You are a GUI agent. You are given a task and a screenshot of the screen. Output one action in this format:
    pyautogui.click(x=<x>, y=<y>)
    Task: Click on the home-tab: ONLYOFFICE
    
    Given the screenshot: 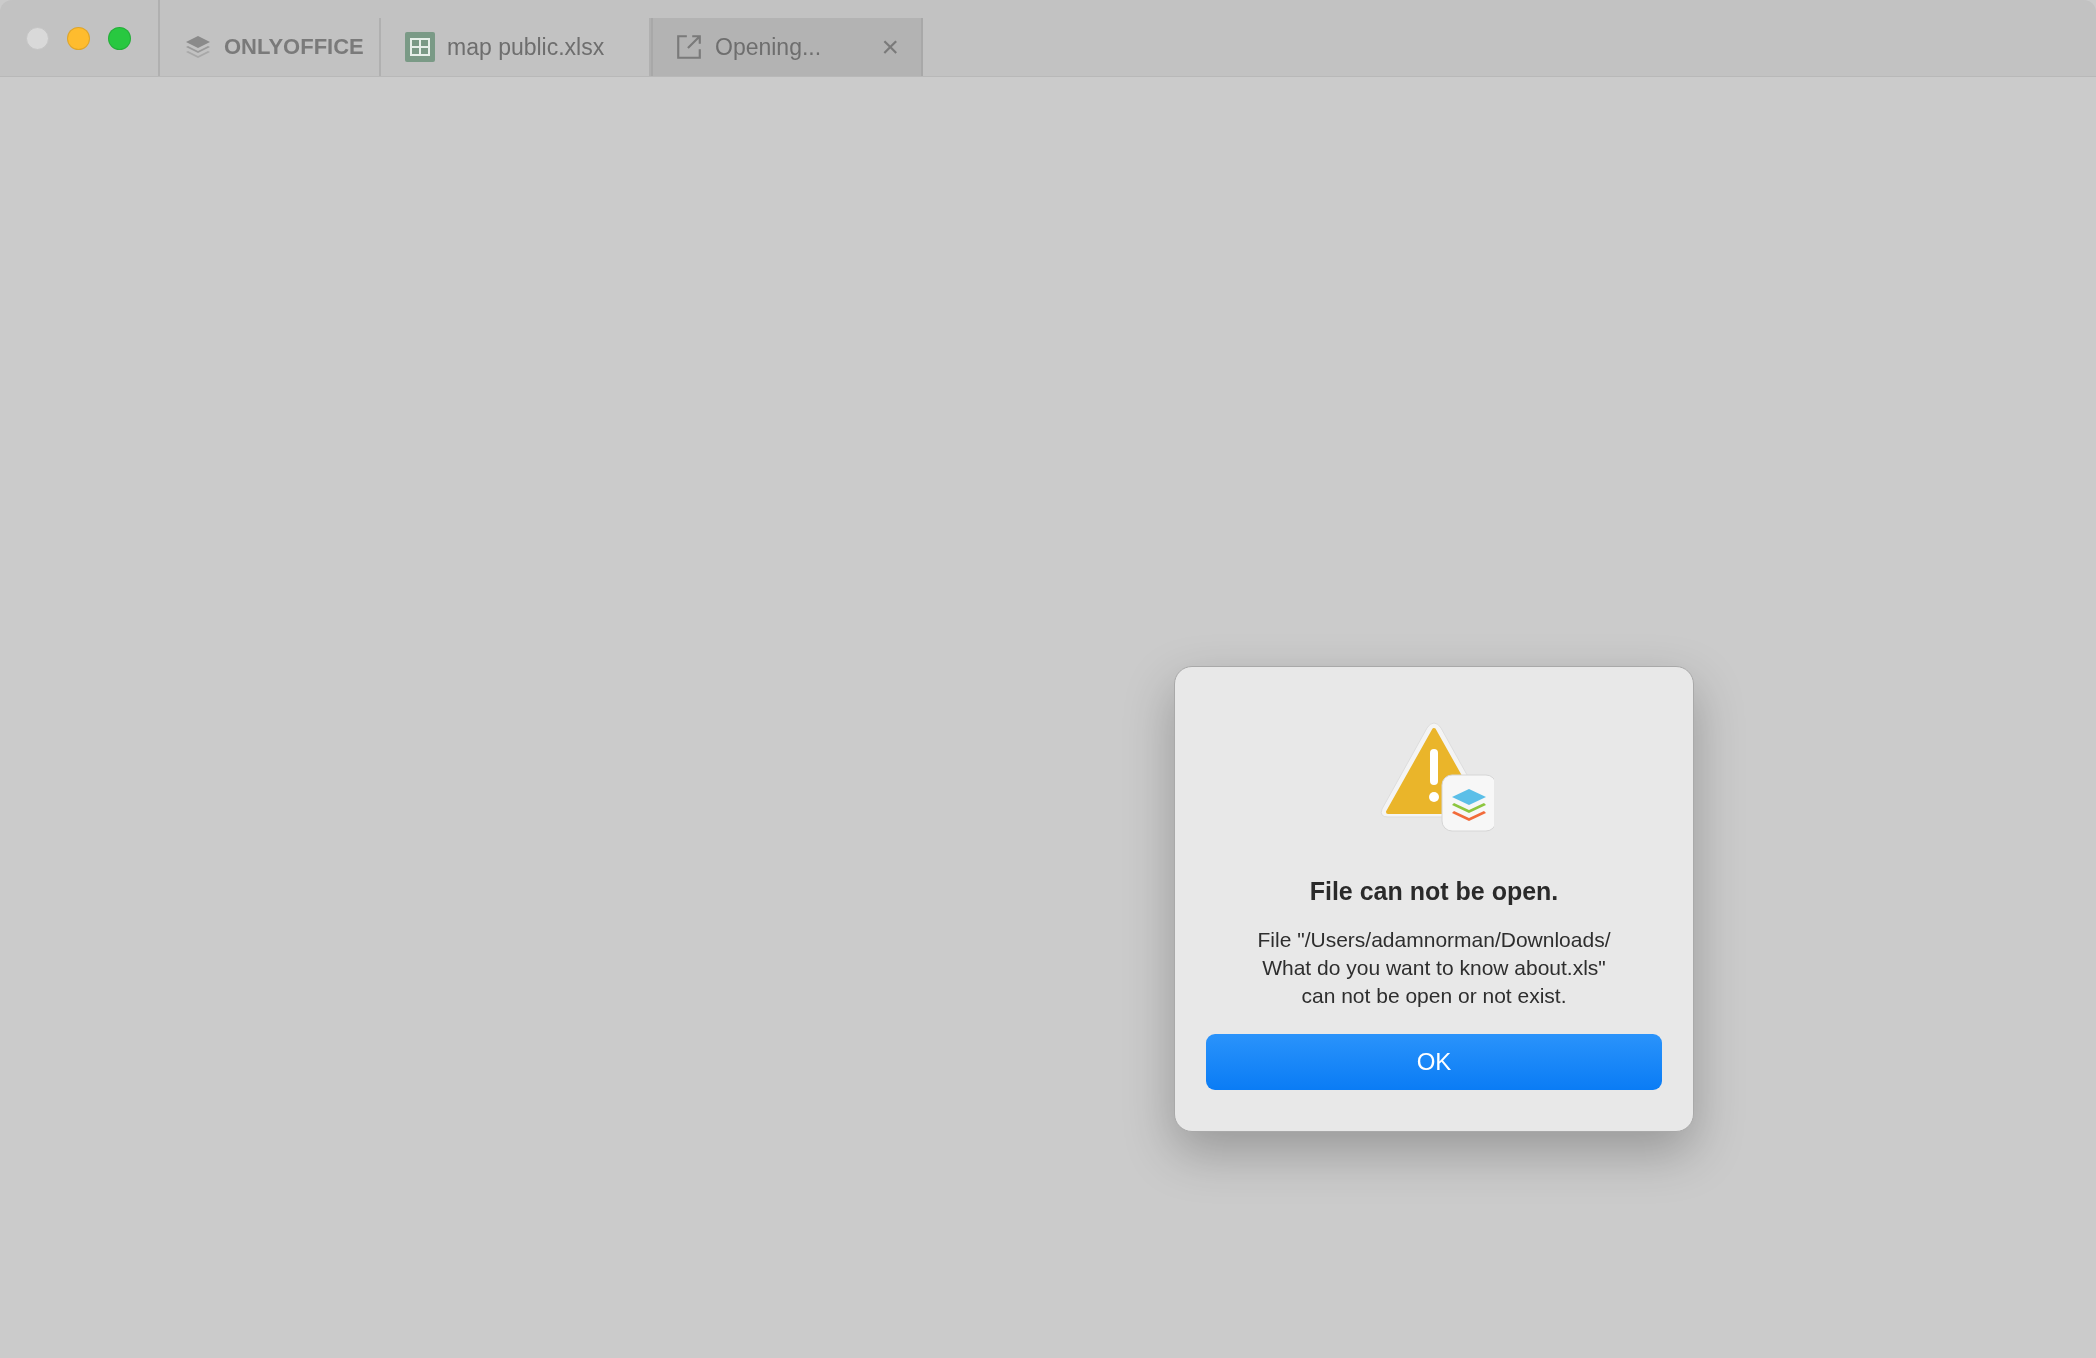 What is the action you would take?
    pyautogui.click(x=270, y=47)
    